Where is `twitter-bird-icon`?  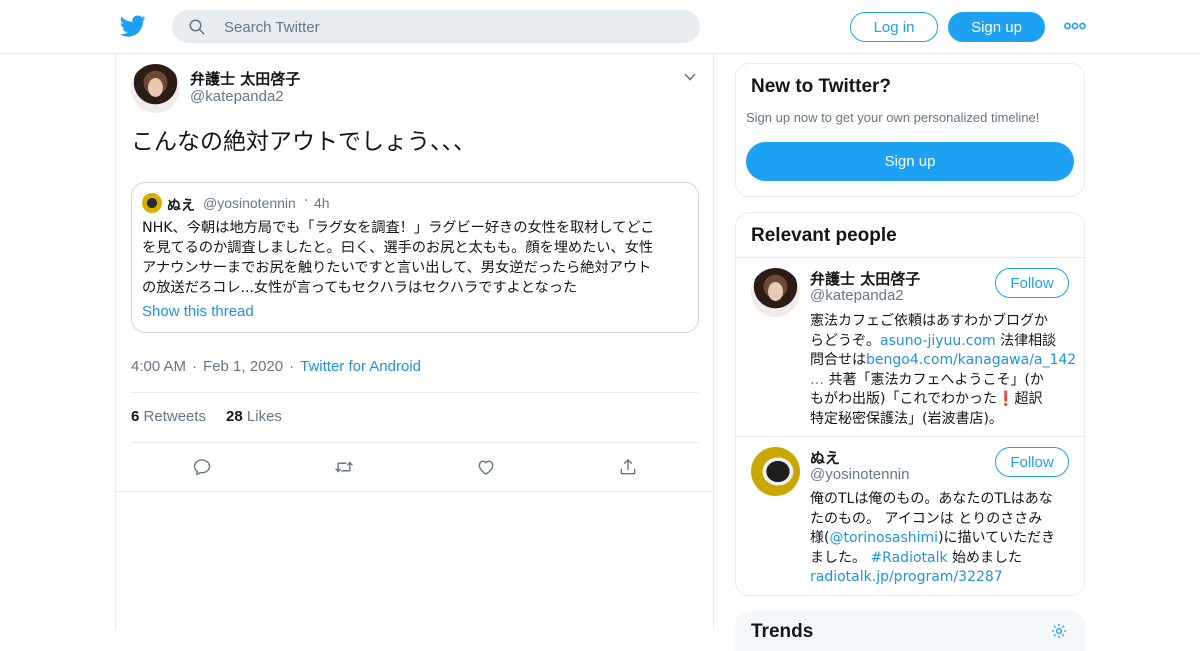 twitter-bird-icon is located at coordinates (133, 26).